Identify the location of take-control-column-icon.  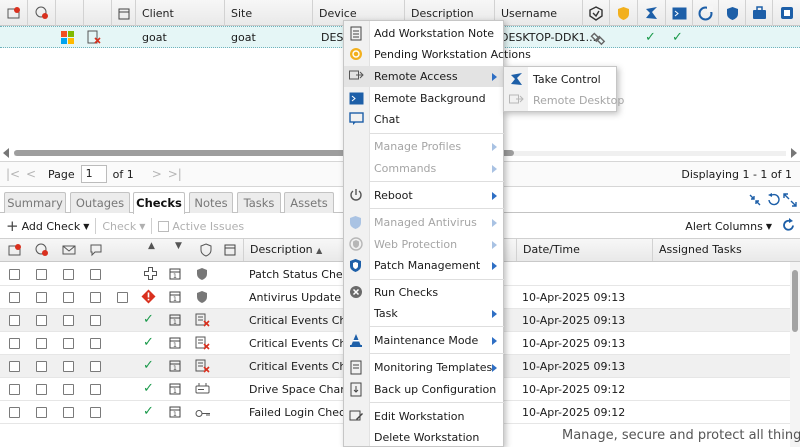
(652, 13).